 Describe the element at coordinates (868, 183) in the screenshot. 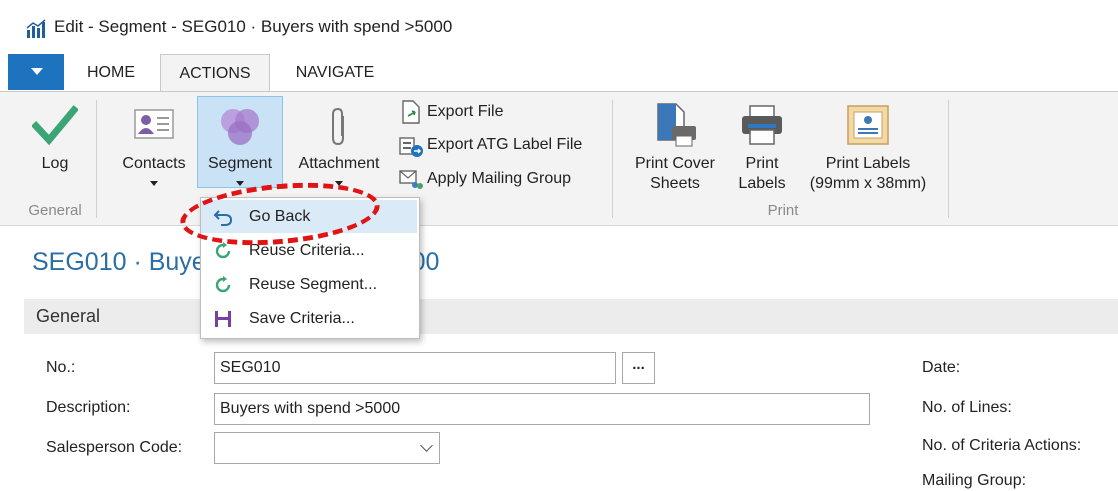

I see `print-labels99-line2: (99mm x 38mm)` at that location.